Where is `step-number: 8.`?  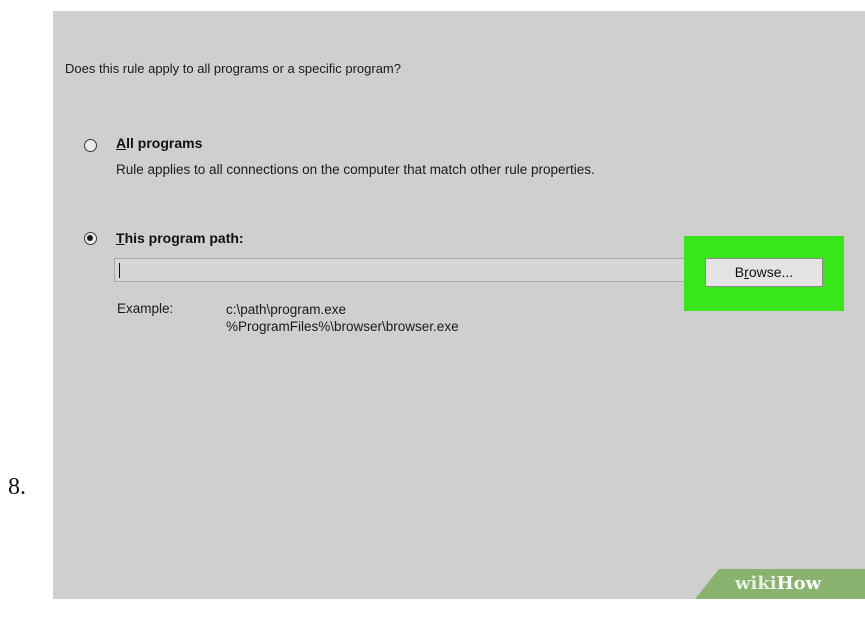 step-number: 8. is located at coordinates (17, 487).